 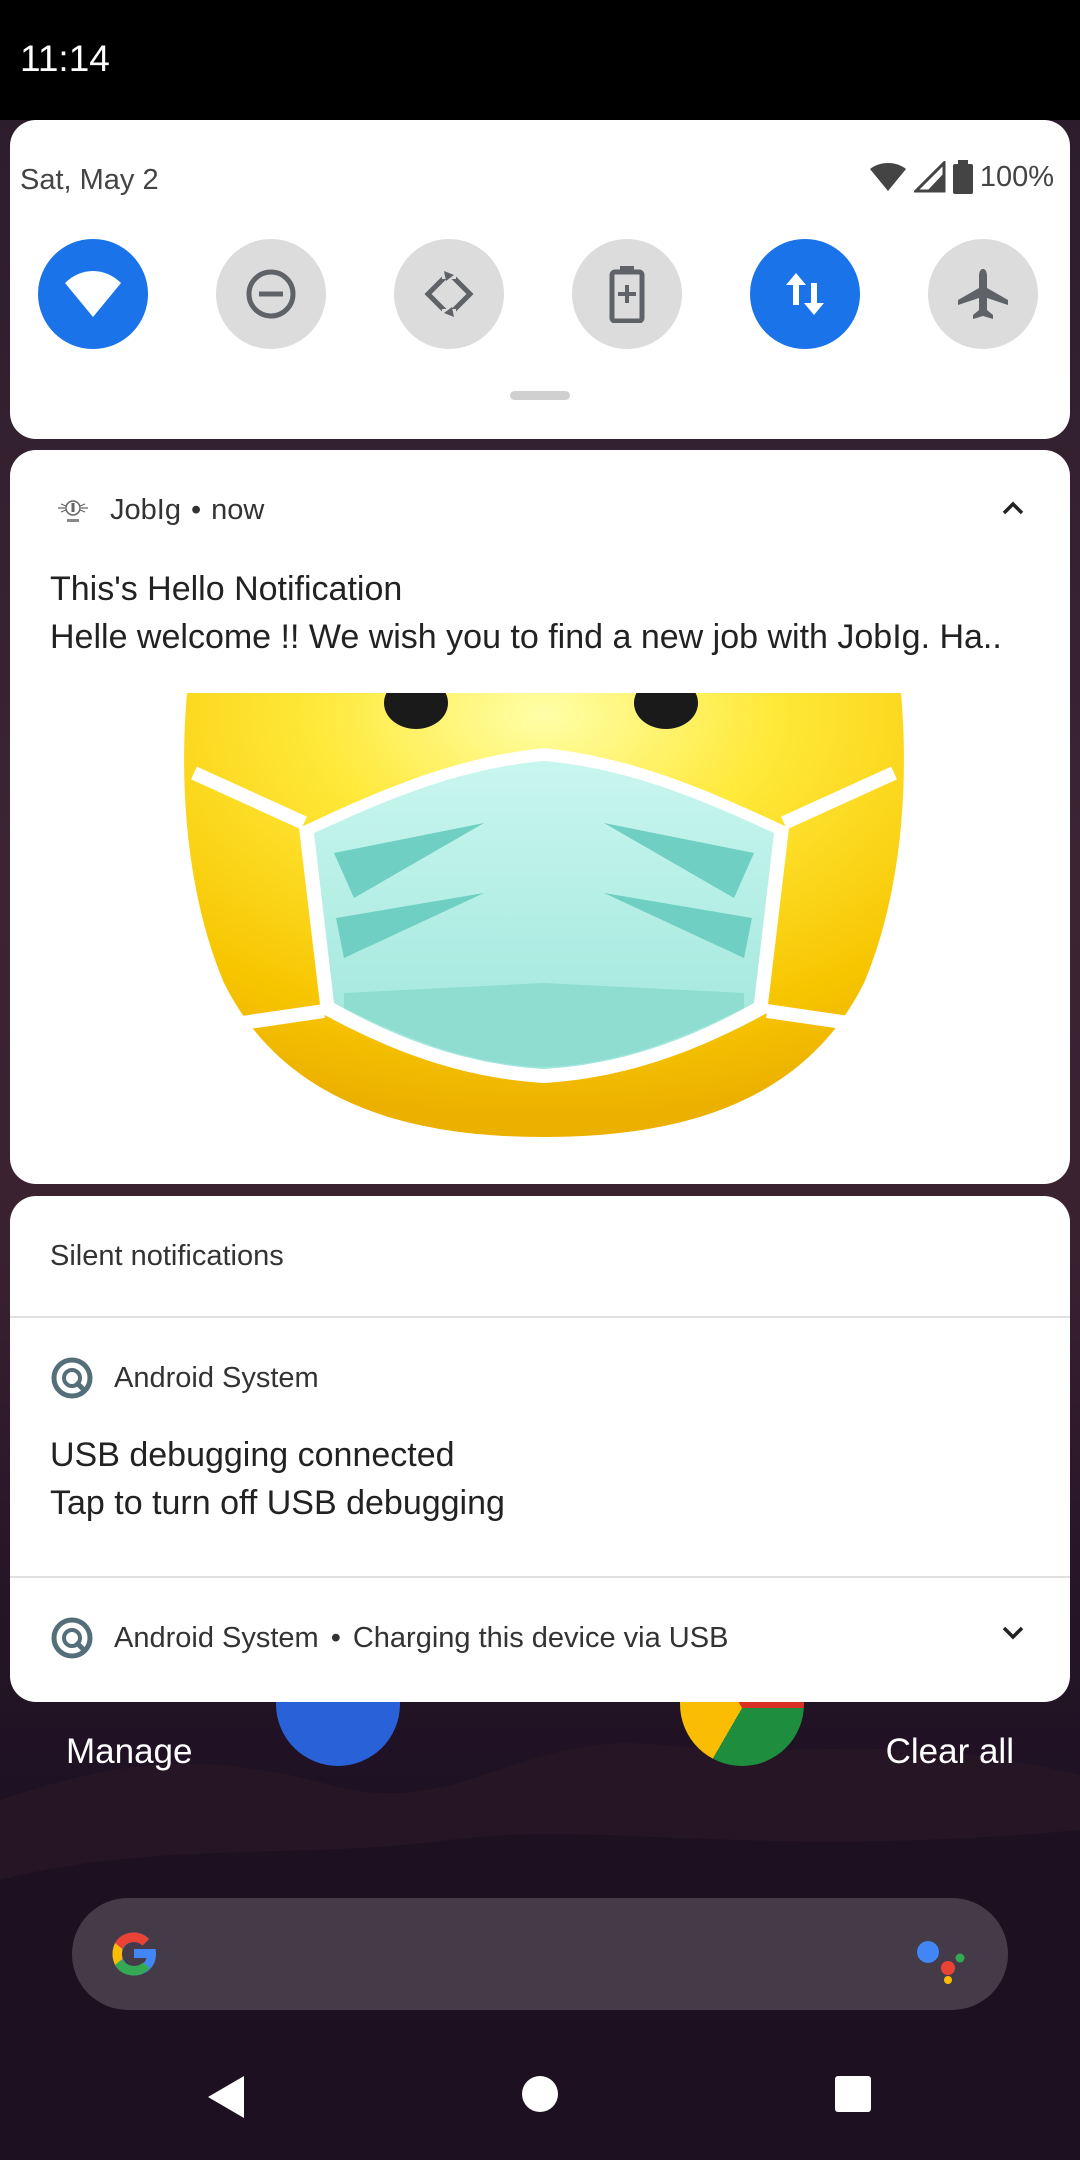 I want to click on notification-header: JobIg • now, so click(x=160, y=510).